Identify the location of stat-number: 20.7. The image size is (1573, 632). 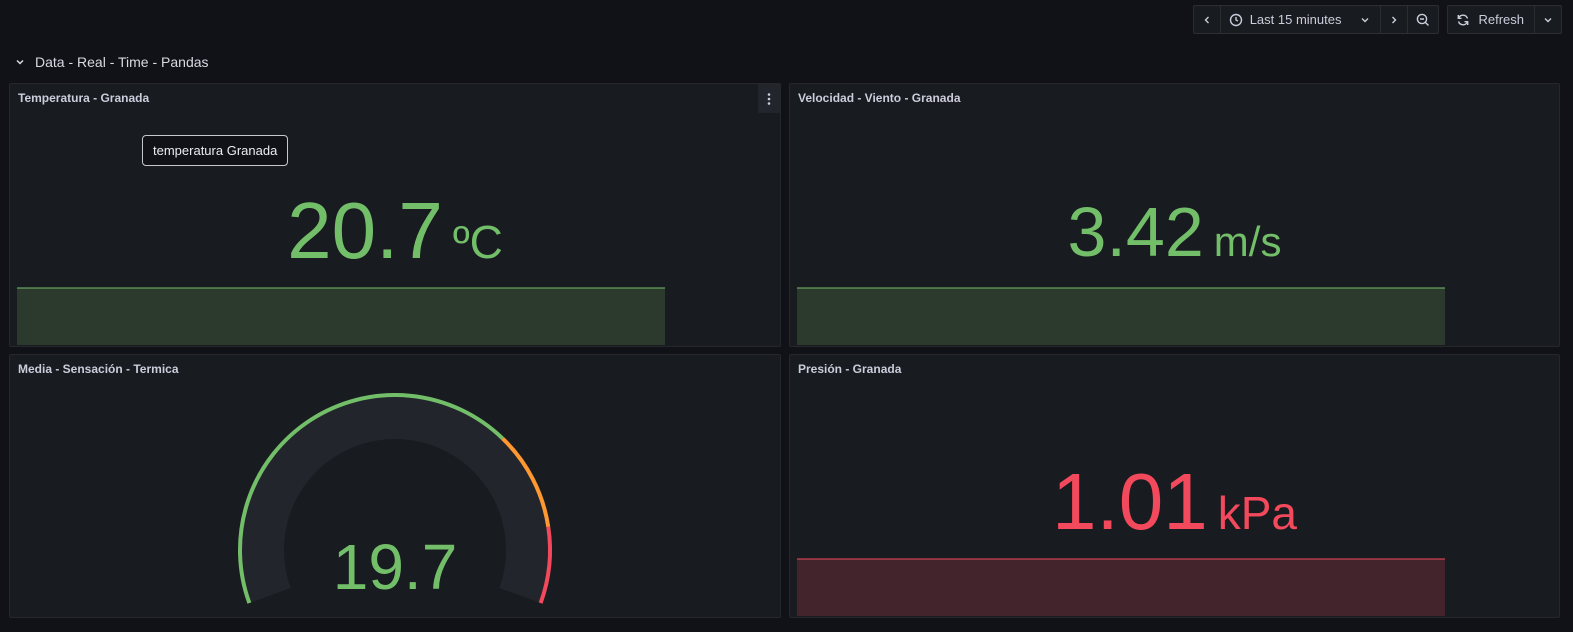
(365, 230).